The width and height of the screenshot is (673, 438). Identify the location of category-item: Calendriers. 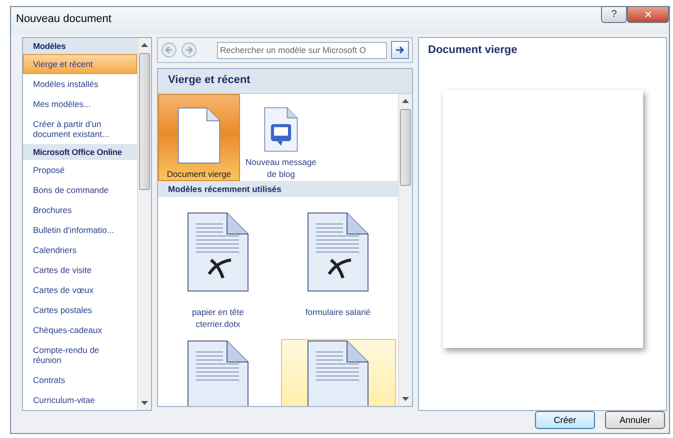
(80, 250).